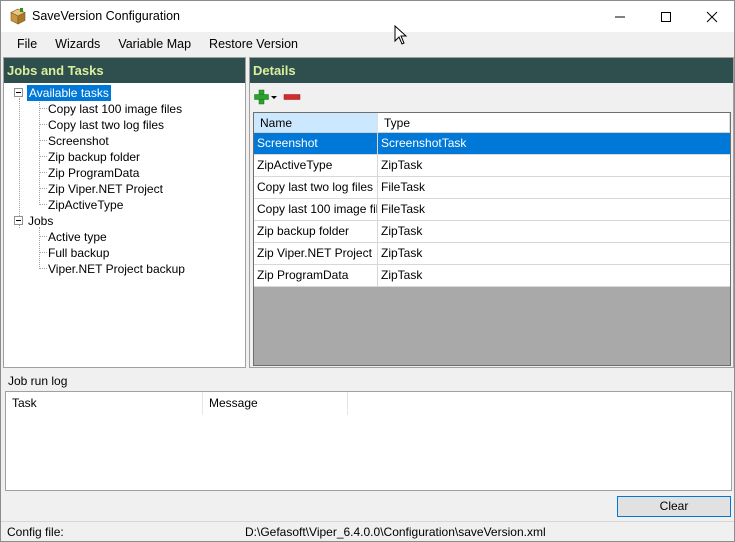 This screenshot has height=542, width=735. Describe the element at coordinates (368, 403) in the screenshot. I see `log-header: Task Message` at that location.